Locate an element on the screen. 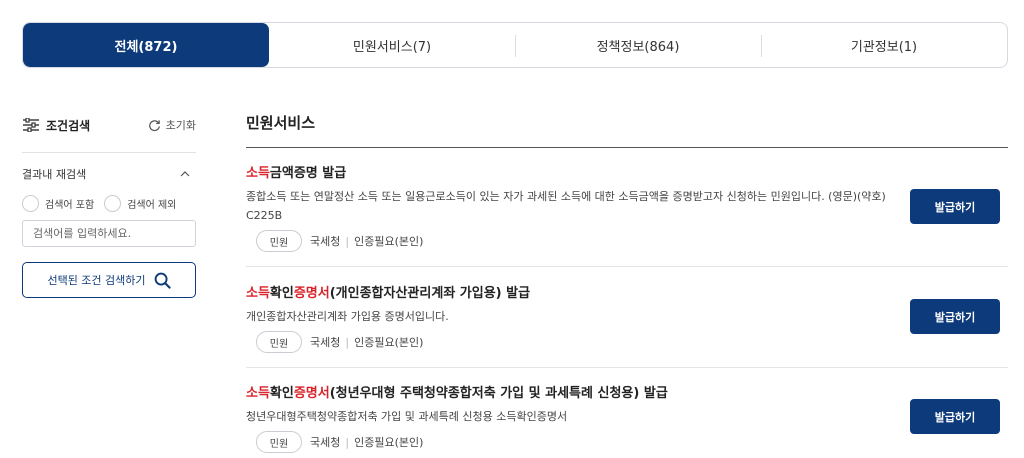 This screenshot has height=458, width=1024. category-tabs: 전체(872) 민원서비스(7) 정책정보(864) 기관정보(1) is located at coordinates (515, 45).